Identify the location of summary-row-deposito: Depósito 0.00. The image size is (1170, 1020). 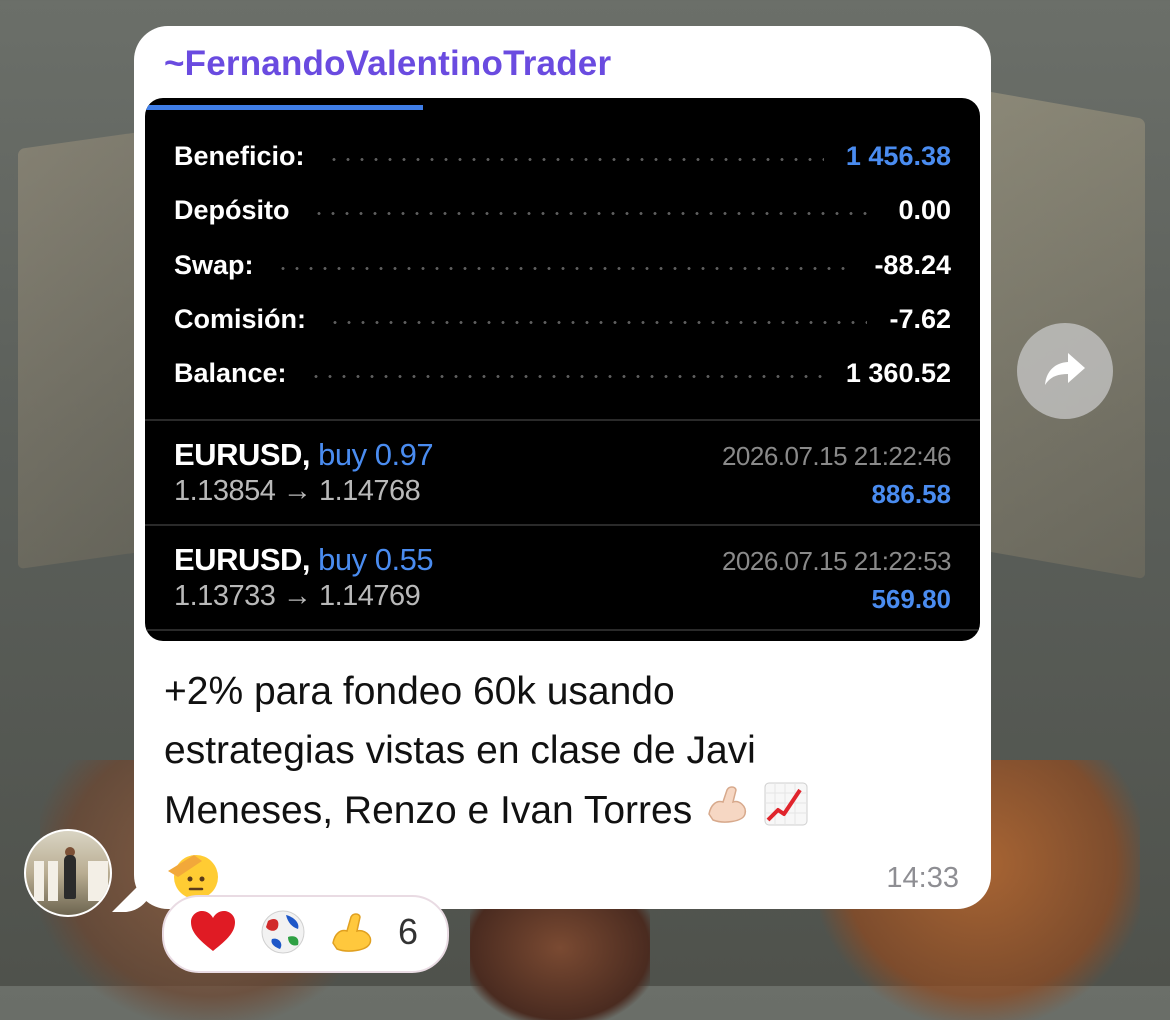
(562, 210).